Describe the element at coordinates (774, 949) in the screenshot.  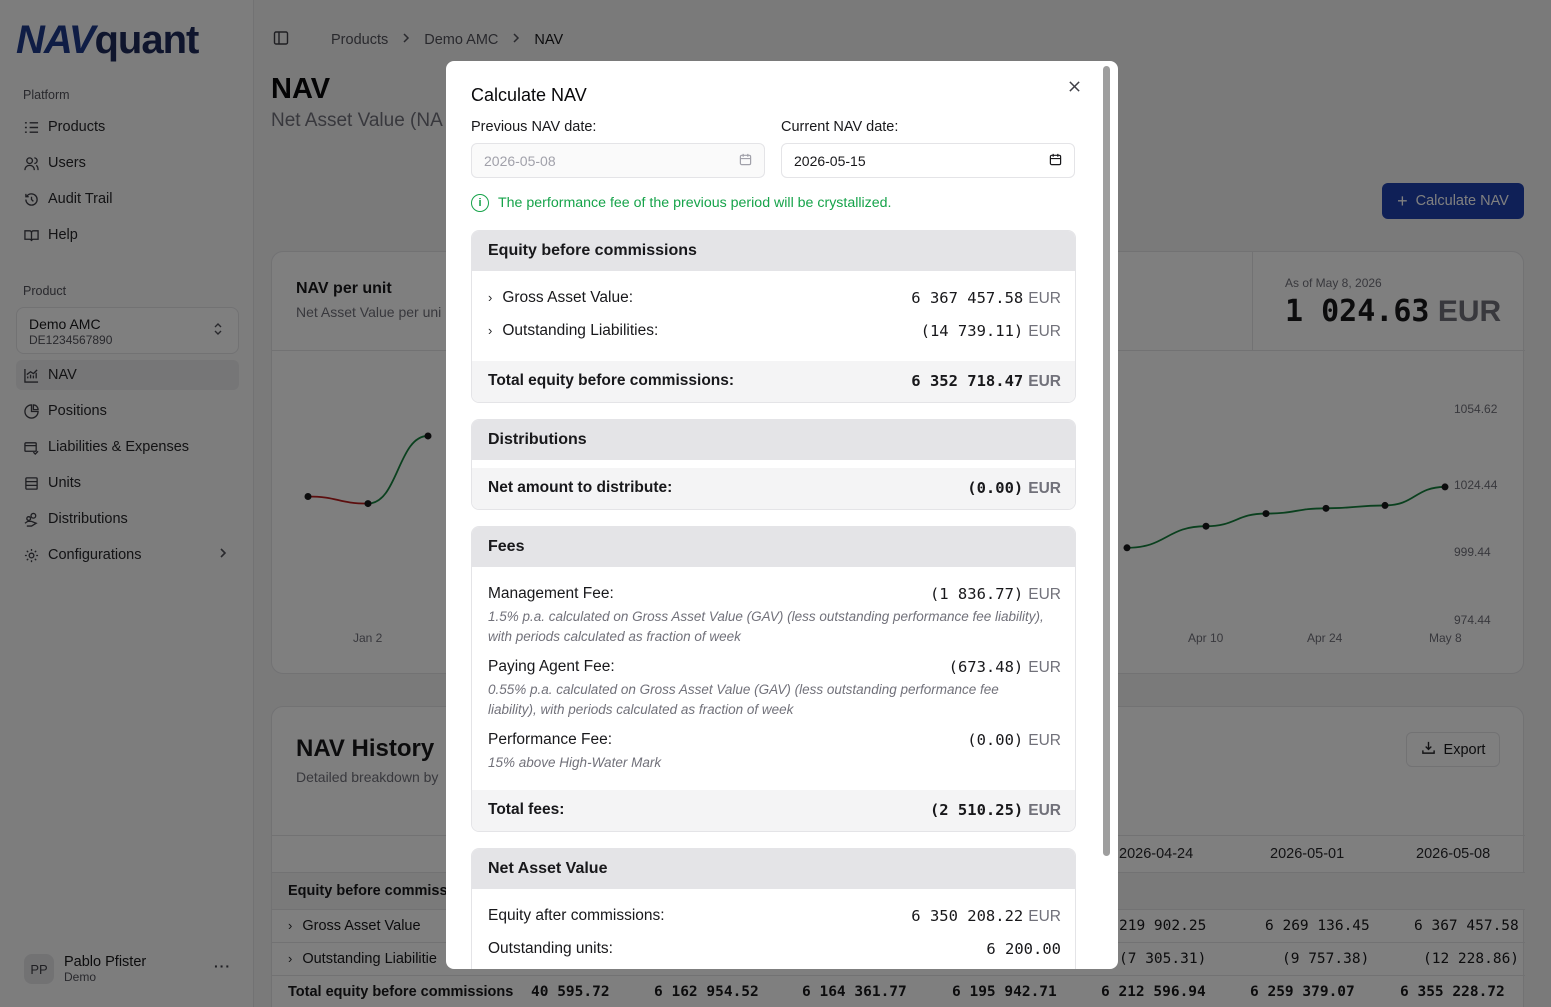
I see `outstanding-units-row: Outstanding units: 6 200.00` at that location.